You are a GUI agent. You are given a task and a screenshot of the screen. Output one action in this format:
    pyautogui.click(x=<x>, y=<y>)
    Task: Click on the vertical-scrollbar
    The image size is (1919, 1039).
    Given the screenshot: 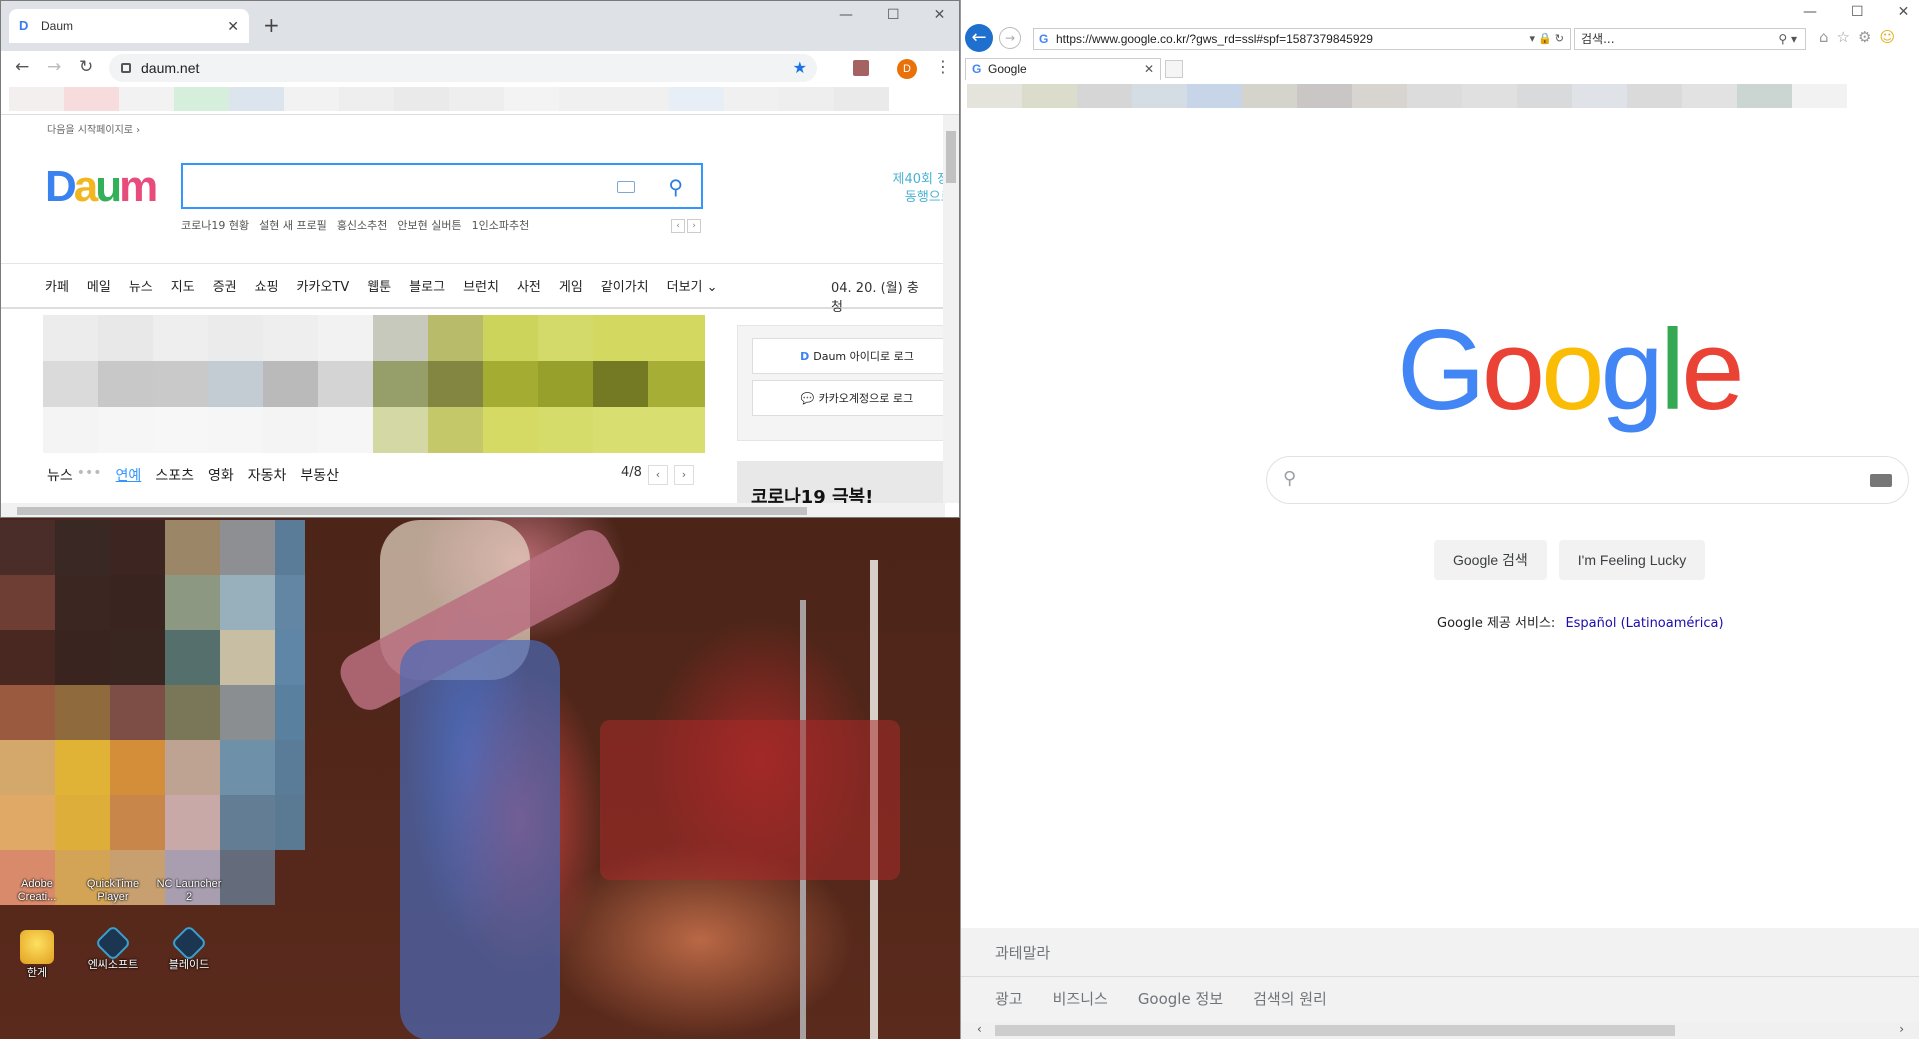 What is the action you would take?
    pyautogui.click(x=951, y=309)
    